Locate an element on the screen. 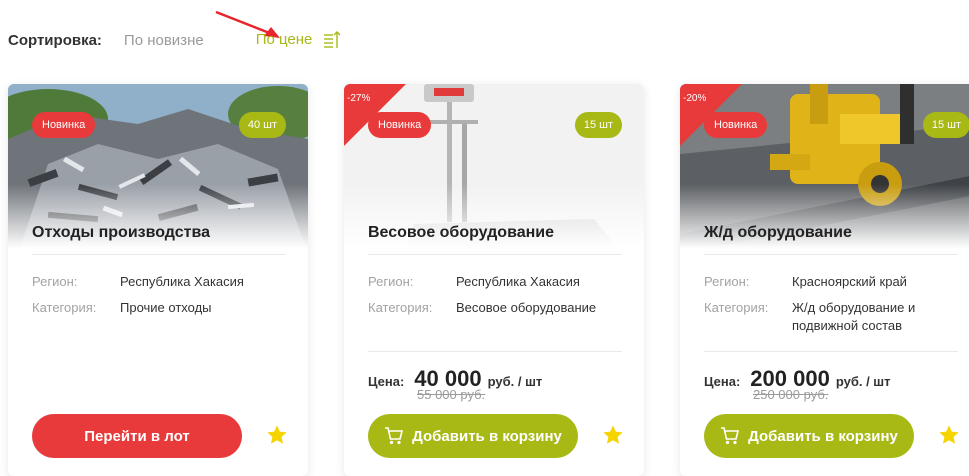  old-price: 55 000 руб. is located at coordinates (451, 394).